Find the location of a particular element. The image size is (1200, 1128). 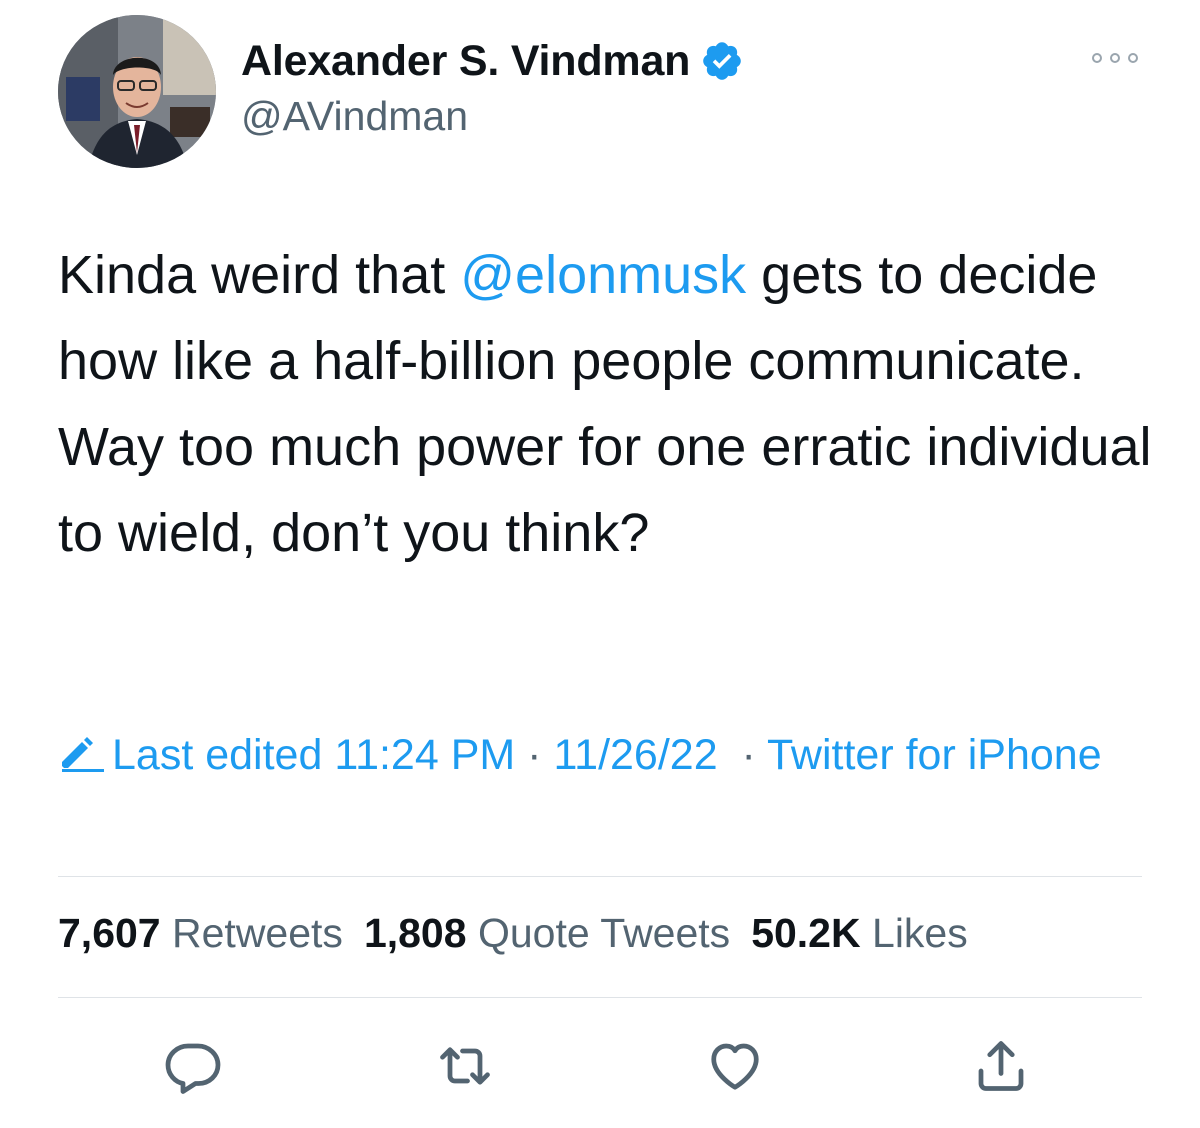

retweet-button is located at coordinates (465, 1066).